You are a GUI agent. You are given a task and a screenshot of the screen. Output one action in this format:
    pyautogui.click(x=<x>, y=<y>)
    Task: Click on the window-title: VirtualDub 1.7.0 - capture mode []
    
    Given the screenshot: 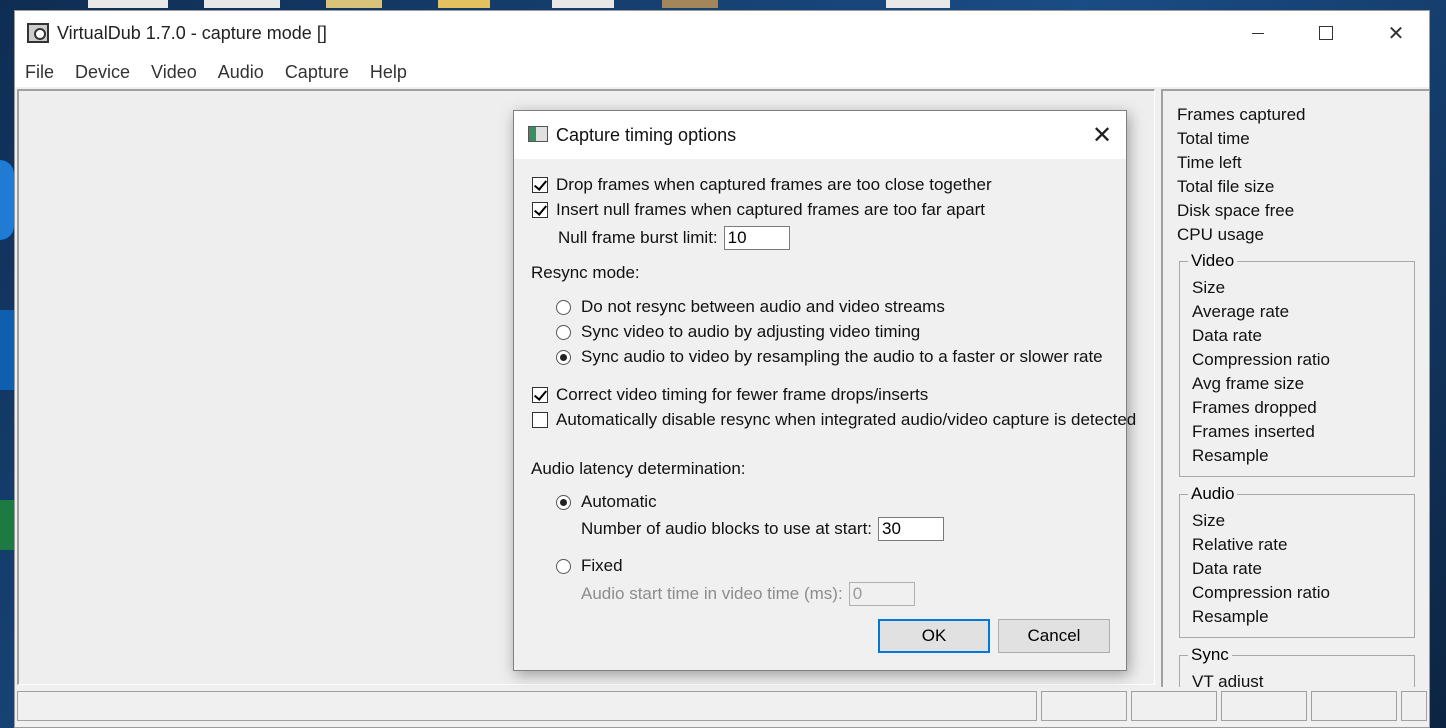 What is the action you would take?
    pyautogui.click(x=192, y=33)
    